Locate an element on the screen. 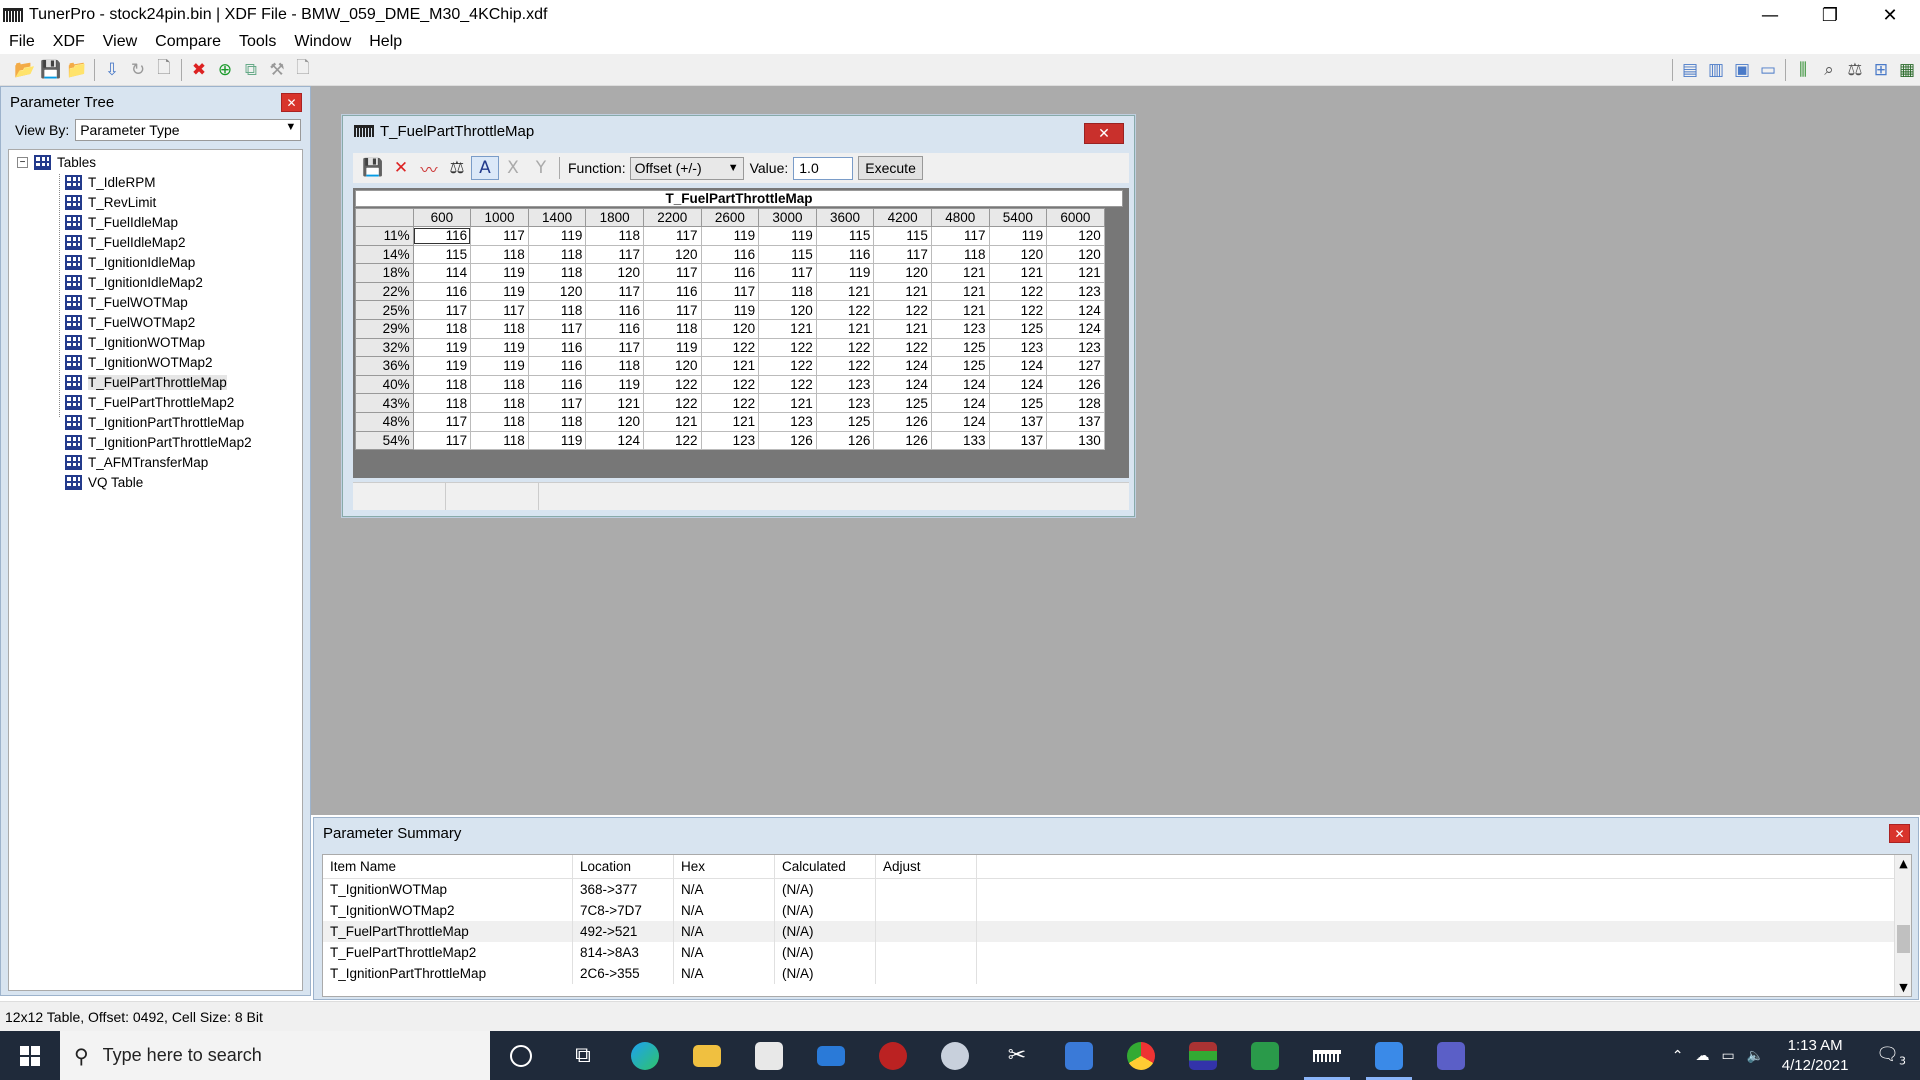 The width and height of the screenshot is (1920, 1080). cortana-icon is located at coordinates (521, 1055).